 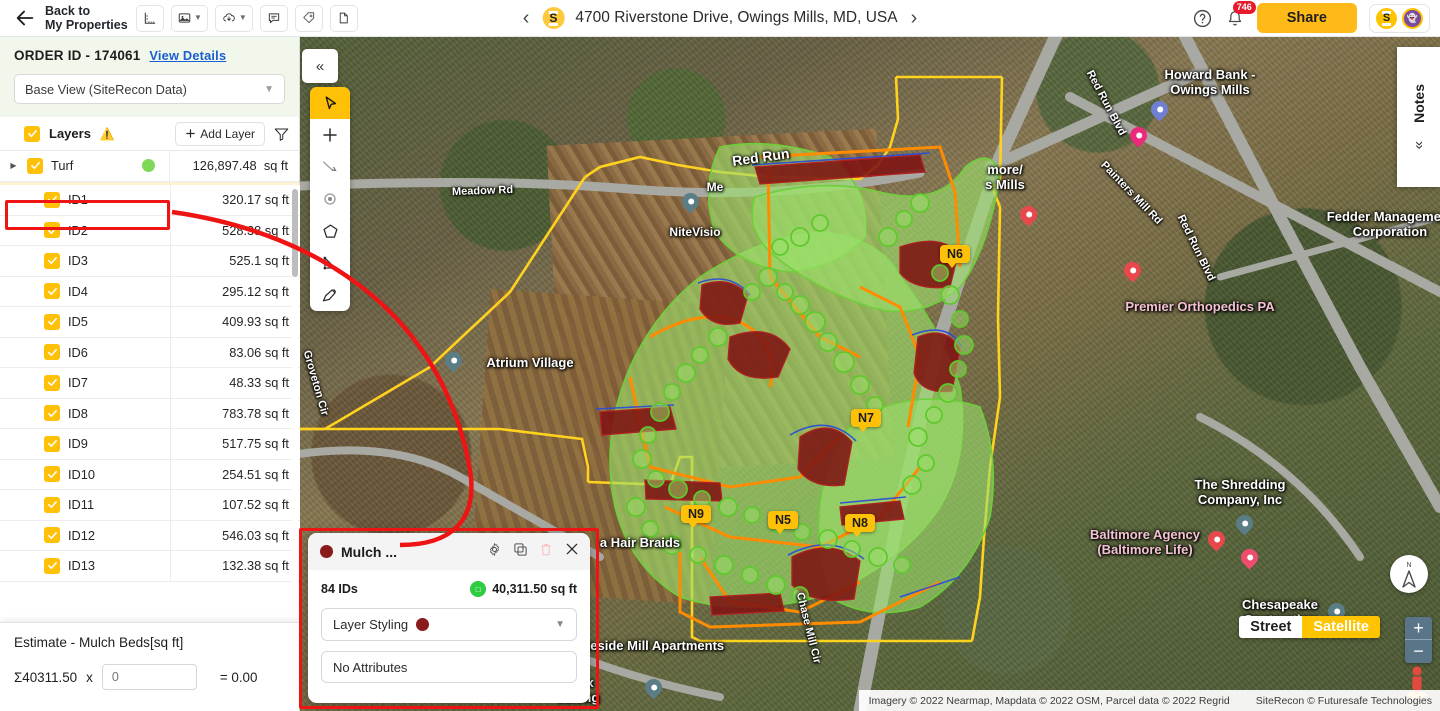 What do you see at coordinates (866, 420) in the screenshot?
I see `node-marker-n7: N7` at bounding box center [866, 420].